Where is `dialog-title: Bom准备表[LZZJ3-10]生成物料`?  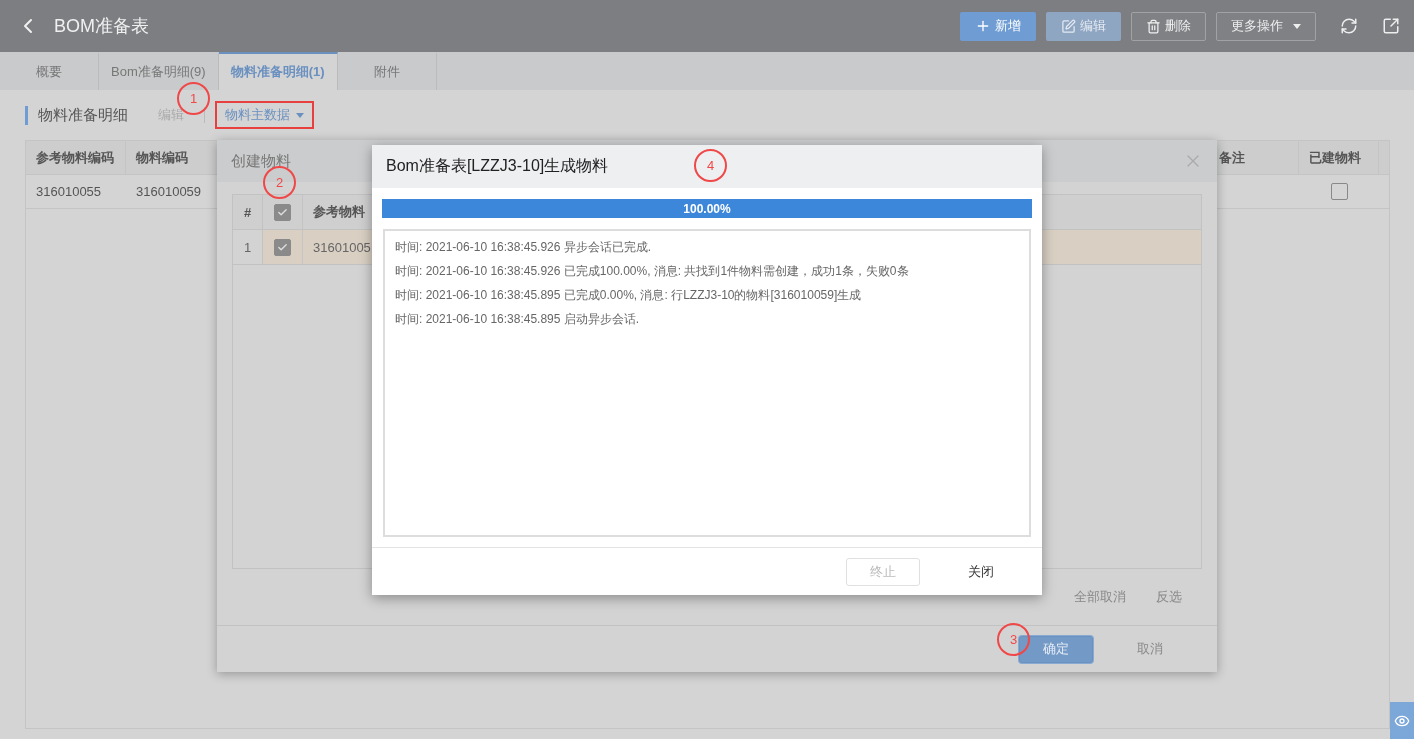
dialog-title: Bom准备表[LZZJ3-10]生成物料 is located at coordinates (497, 166).